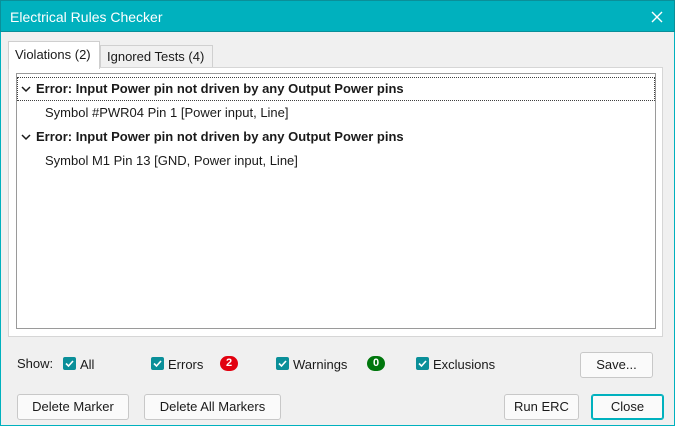  What do you see at coordinates (627, 407) in the screenshot?
I see `close-button: Close` at bounding box center [627, 407].